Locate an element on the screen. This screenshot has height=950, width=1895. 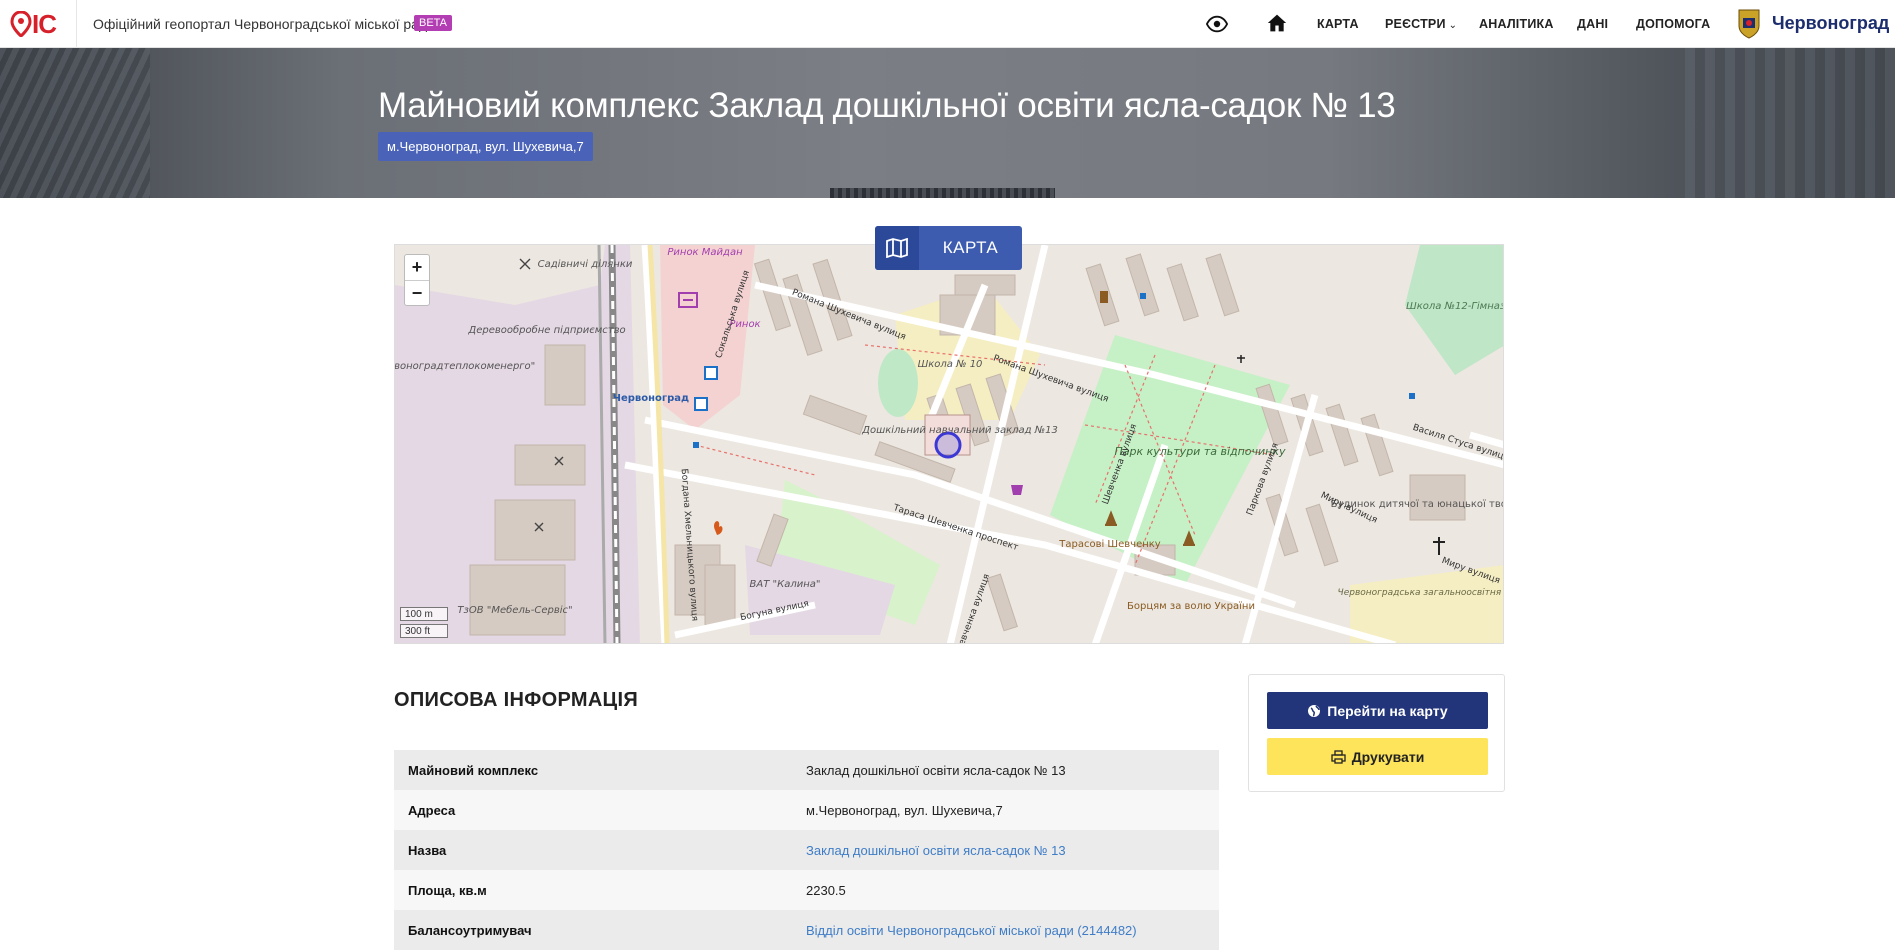
label-park: Парк культури та відпочинку is located at coordinates (1200, 451).